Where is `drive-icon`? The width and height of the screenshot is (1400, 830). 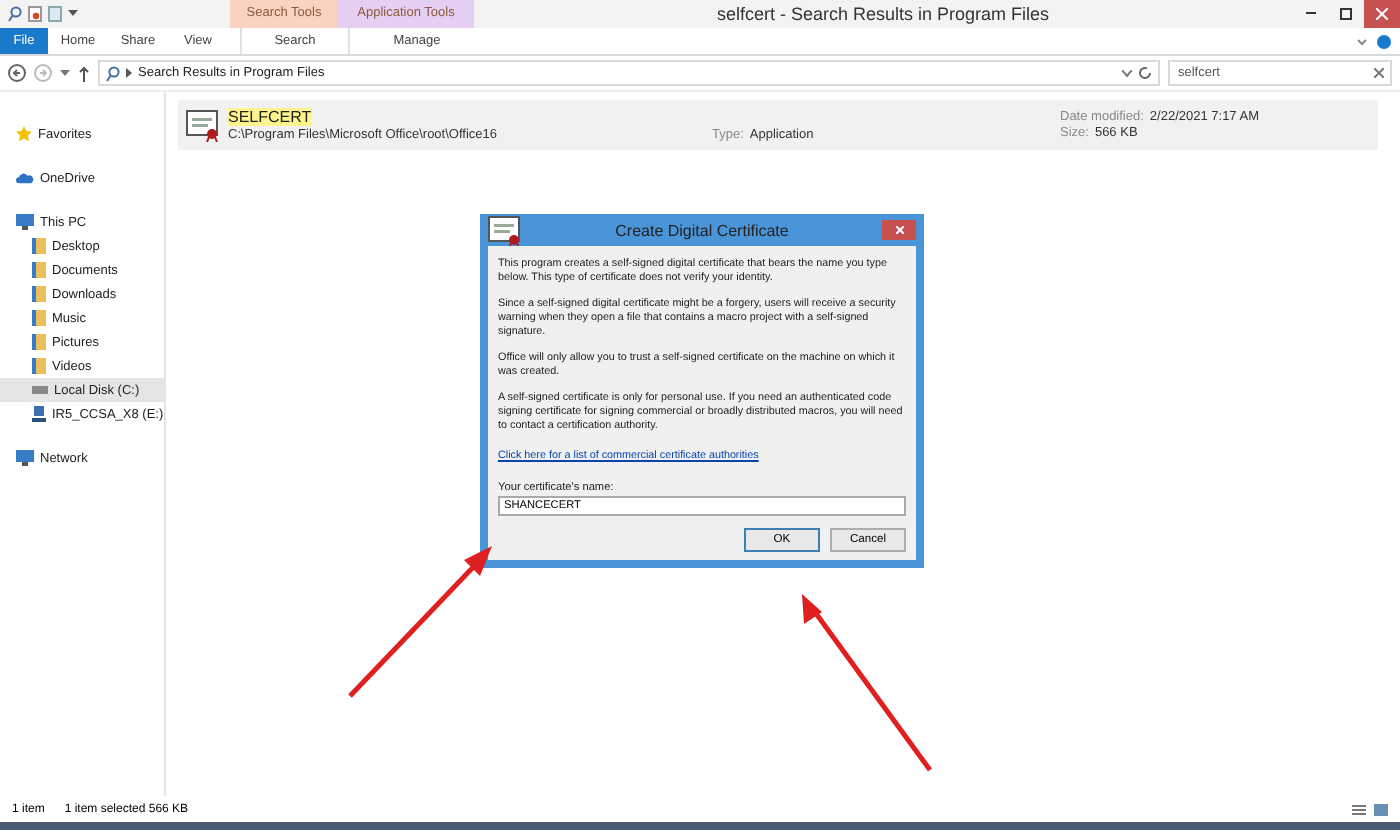
drive-icon is located at coordinates (40, 390).